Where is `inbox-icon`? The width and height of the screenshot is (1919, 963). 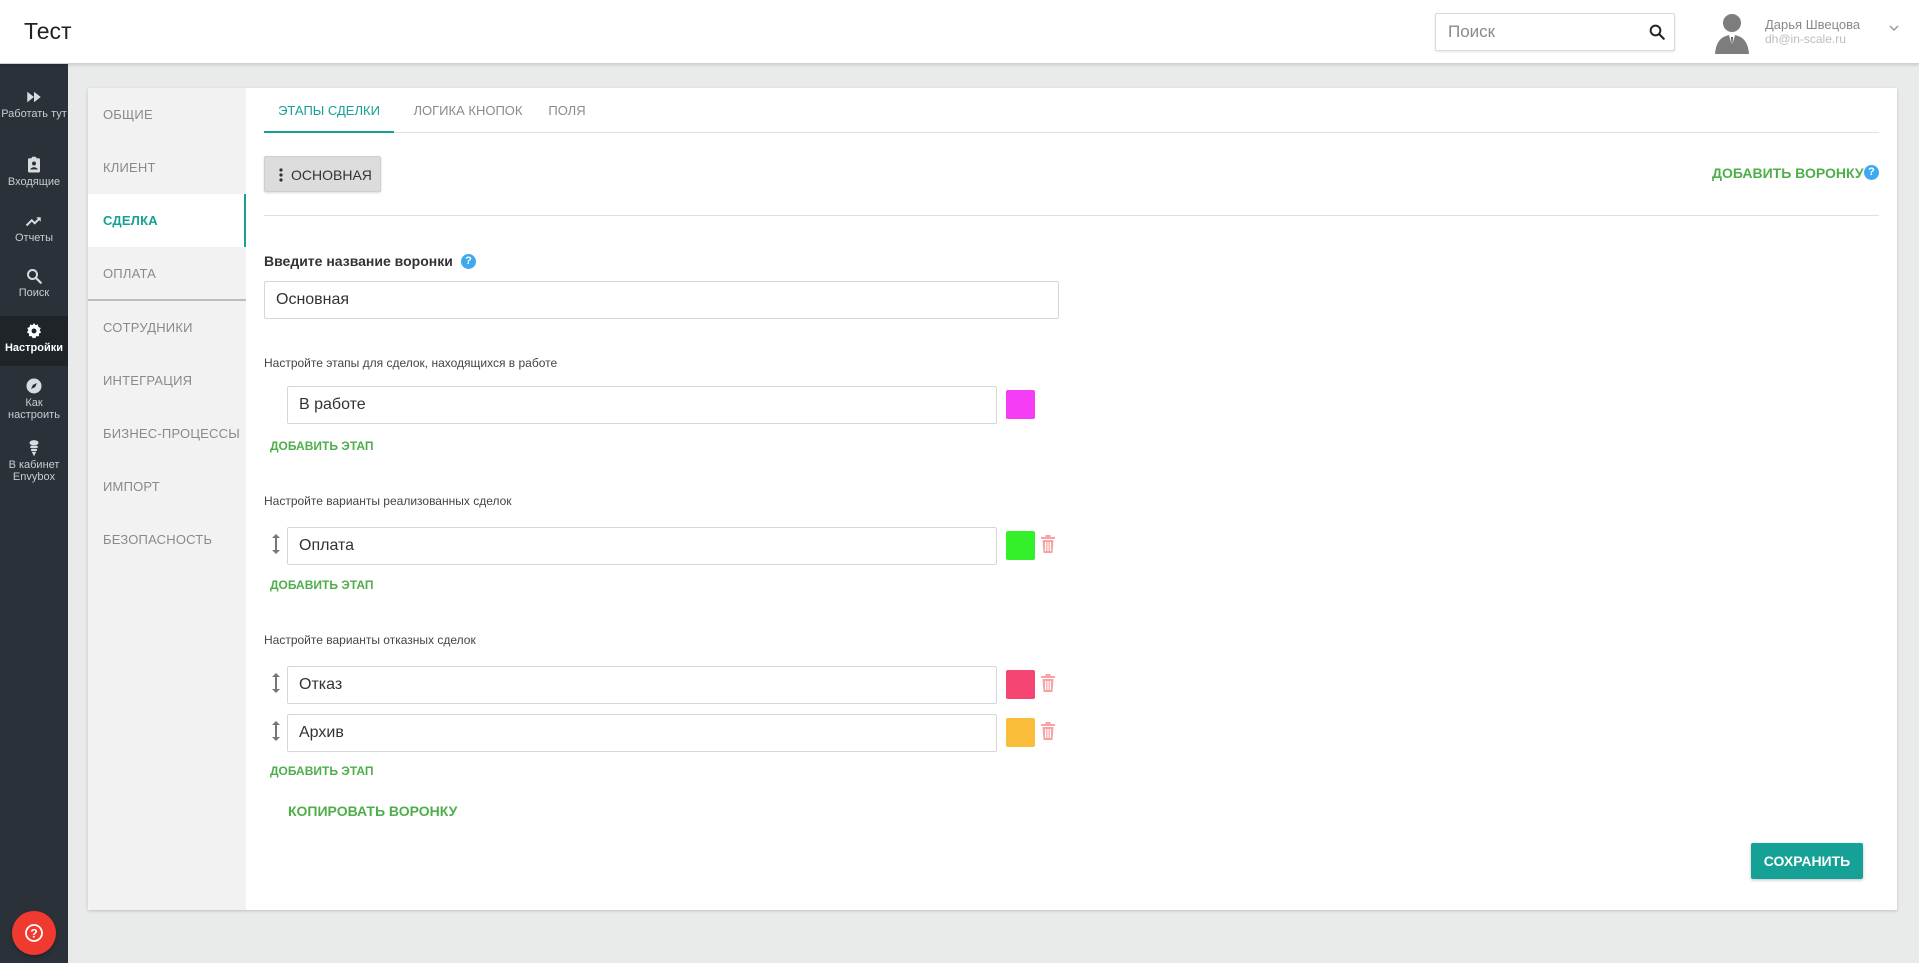 inbox-icon is located at coordinates (34, 164).